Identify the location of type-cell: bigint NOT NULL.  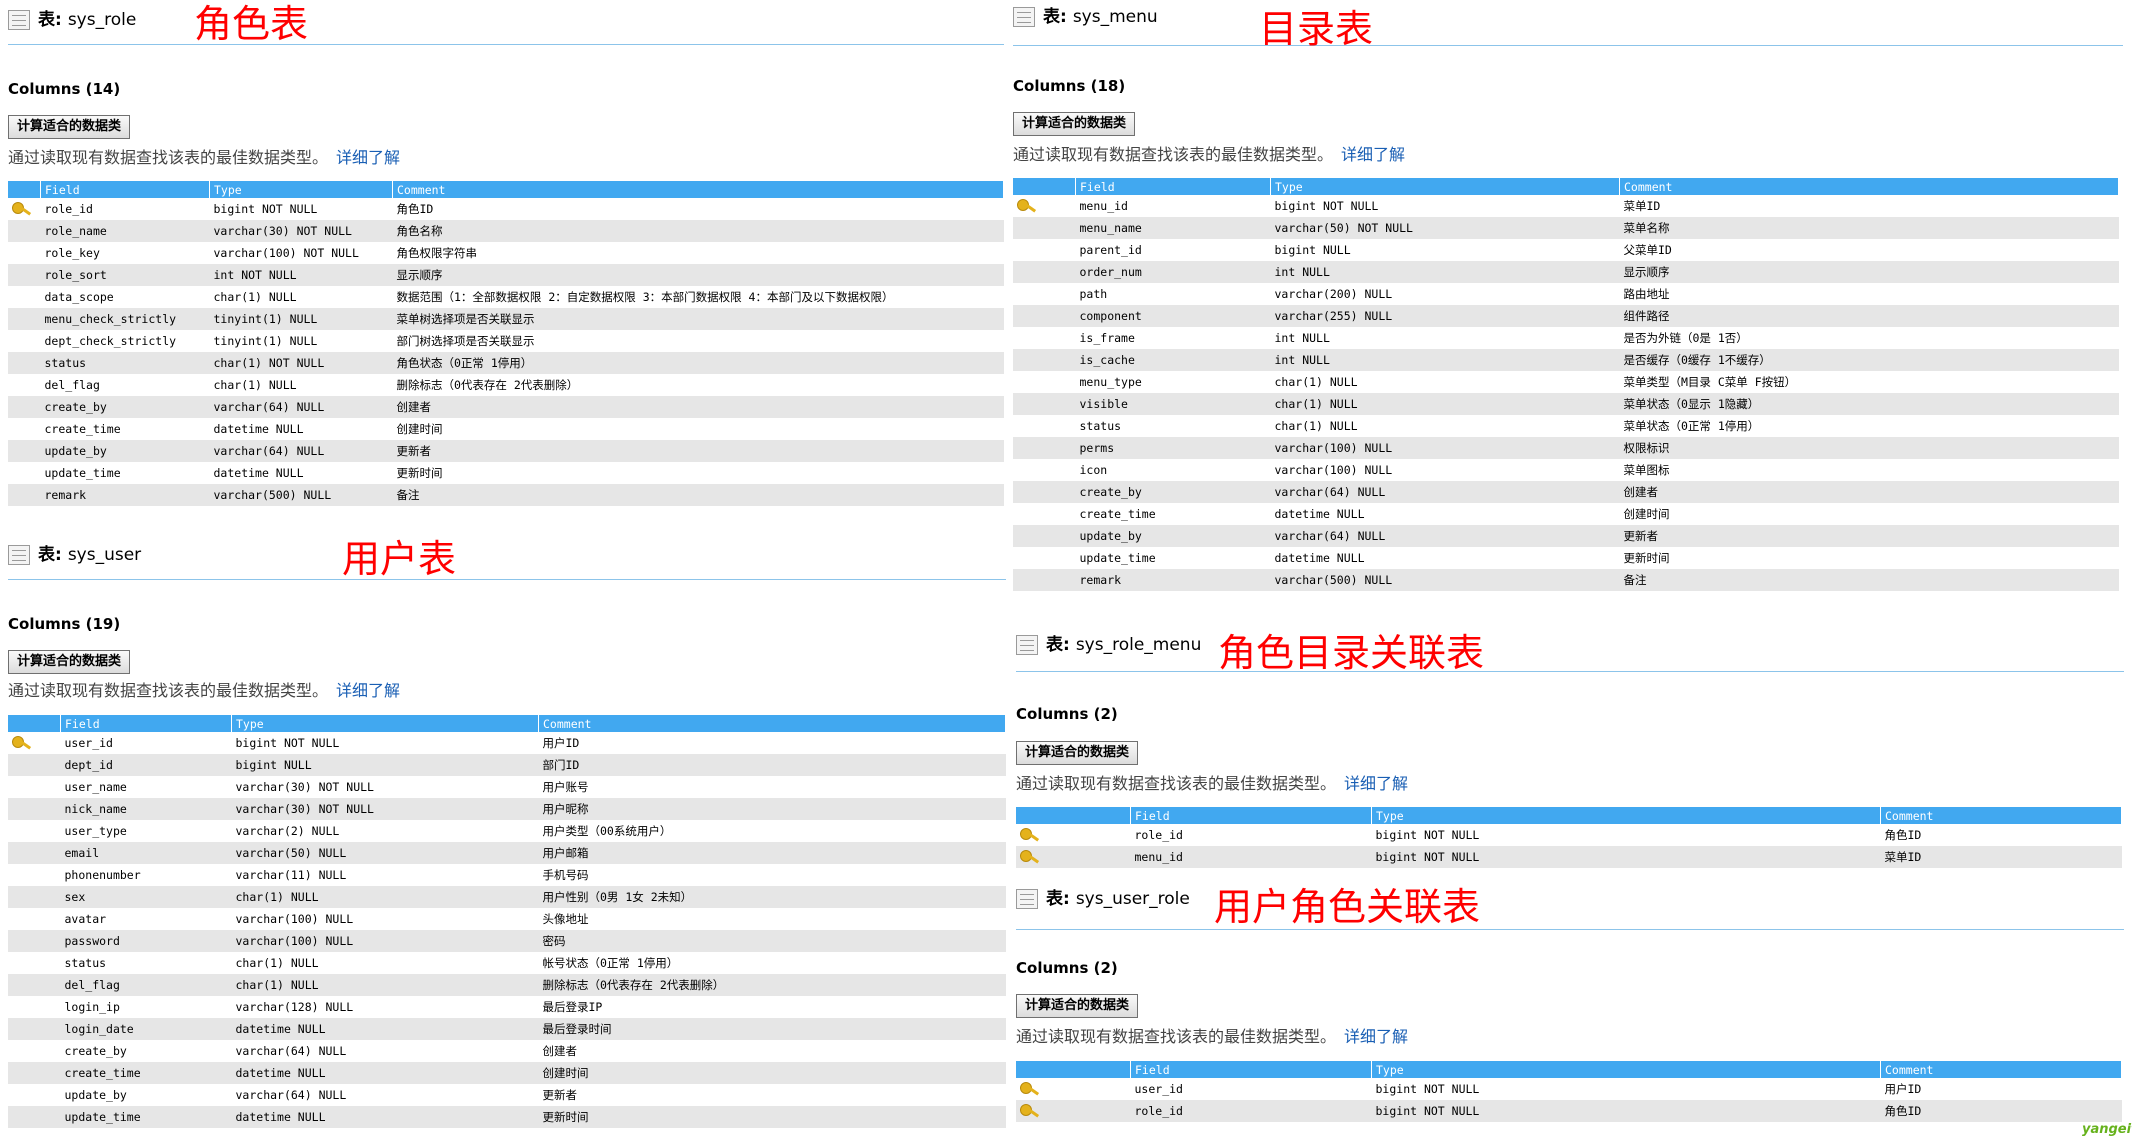
(385, 743).